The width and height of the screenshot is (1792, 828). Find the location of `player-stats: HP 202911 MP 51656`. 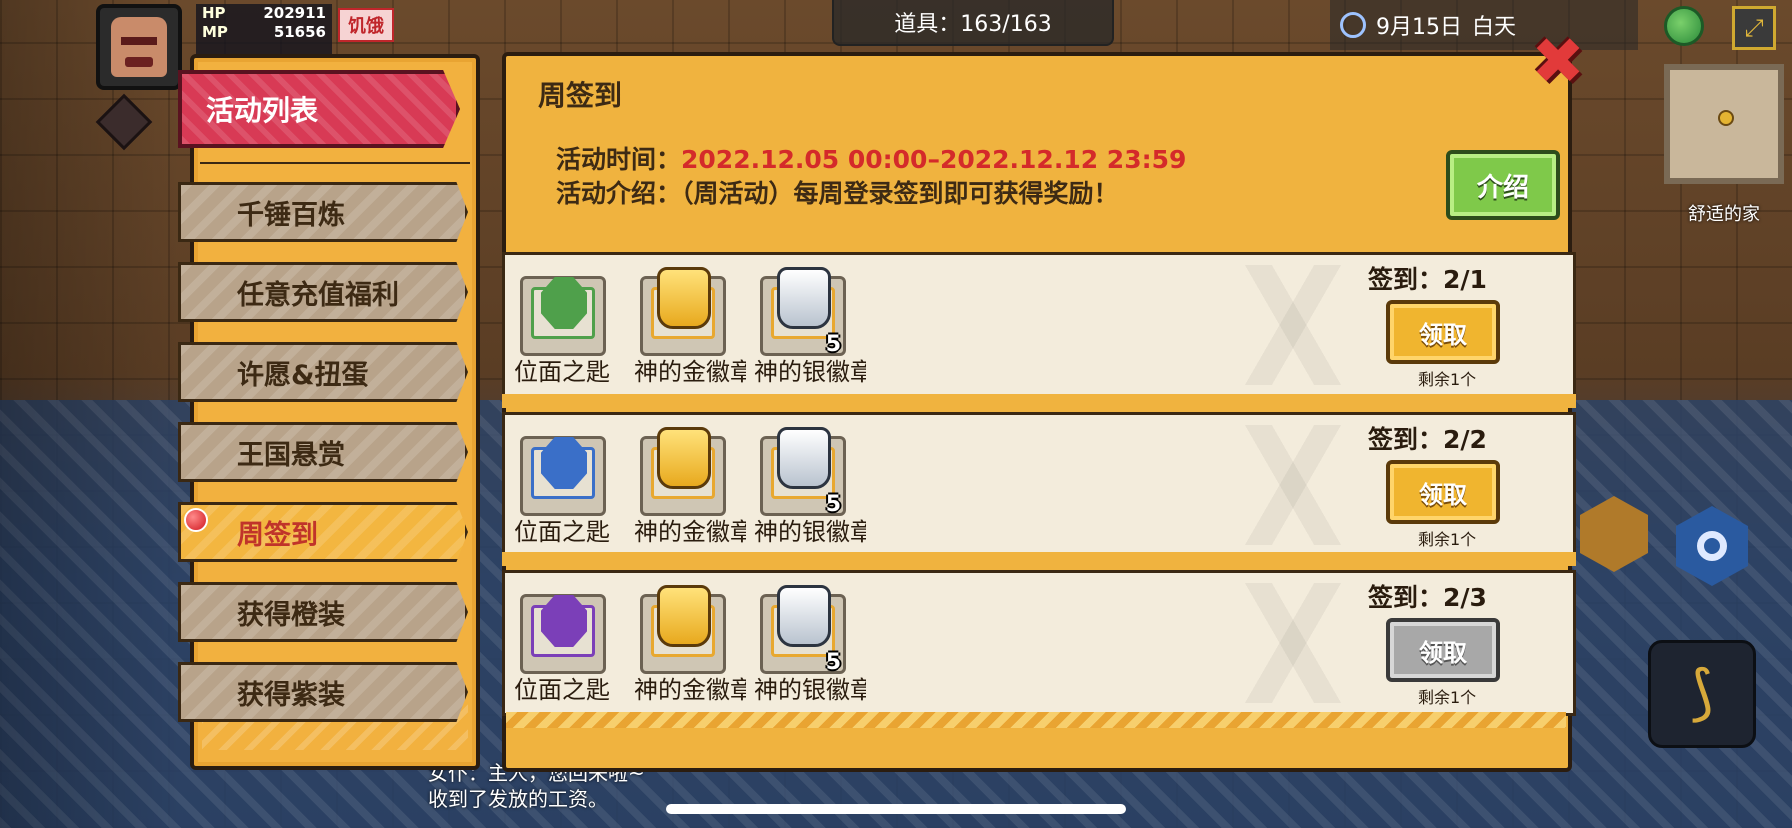

player-stats: HP 202911 MP 51656 is located at coordinates (264, 29).